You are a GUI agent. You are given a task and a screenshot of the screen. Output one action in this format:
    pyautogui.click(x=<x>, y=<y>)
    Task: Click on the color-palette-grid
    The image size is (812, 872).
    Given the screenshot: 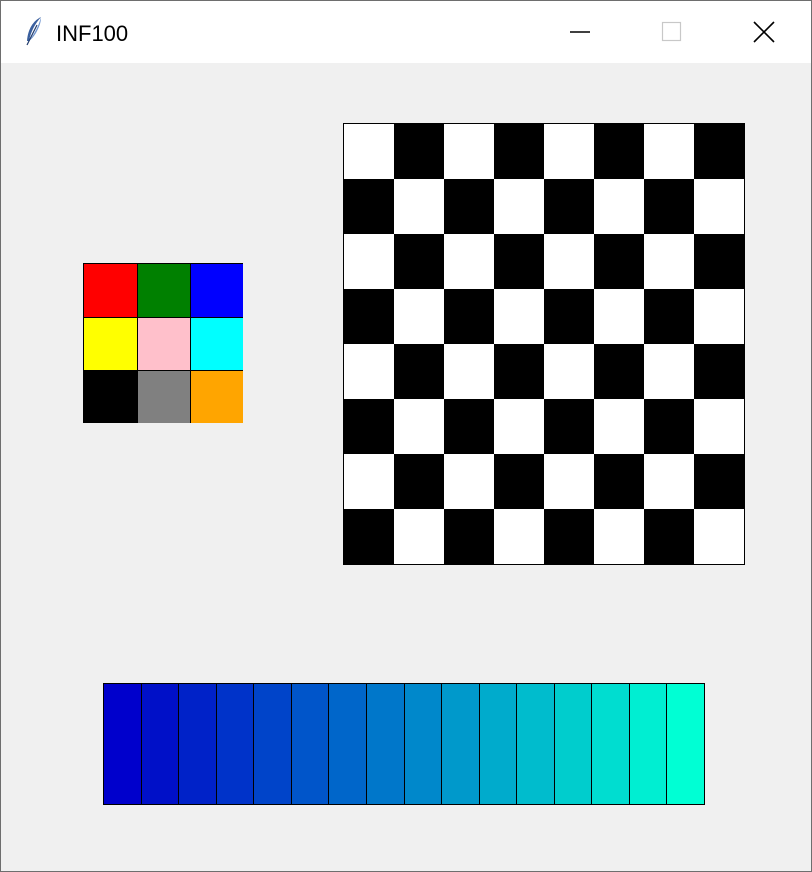 What is the action you would take?
    pyautogui.click(x=163, y=343)
    